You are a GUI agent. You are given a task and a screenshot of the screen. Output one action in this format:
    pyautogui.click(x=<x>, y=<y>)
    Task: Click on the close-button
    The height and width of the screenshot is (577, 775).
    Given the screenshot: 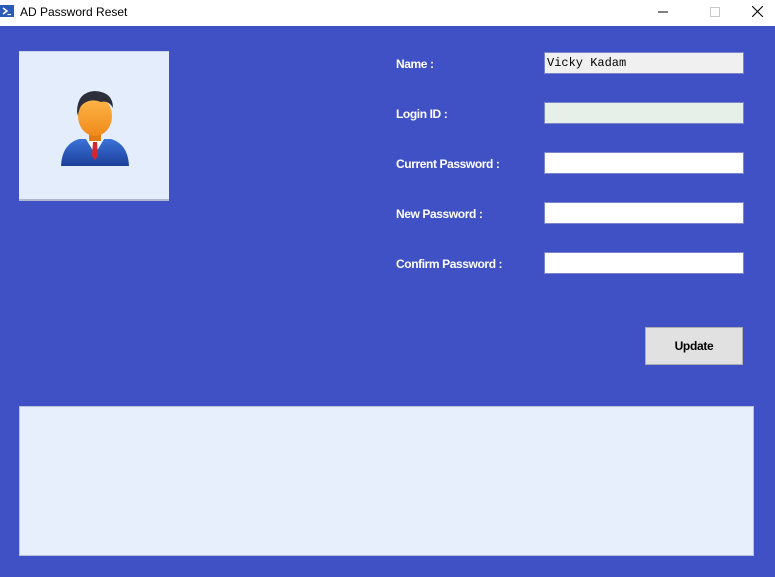 What is the action you would take?
    pyautogui.click(x=755, y=13)
    